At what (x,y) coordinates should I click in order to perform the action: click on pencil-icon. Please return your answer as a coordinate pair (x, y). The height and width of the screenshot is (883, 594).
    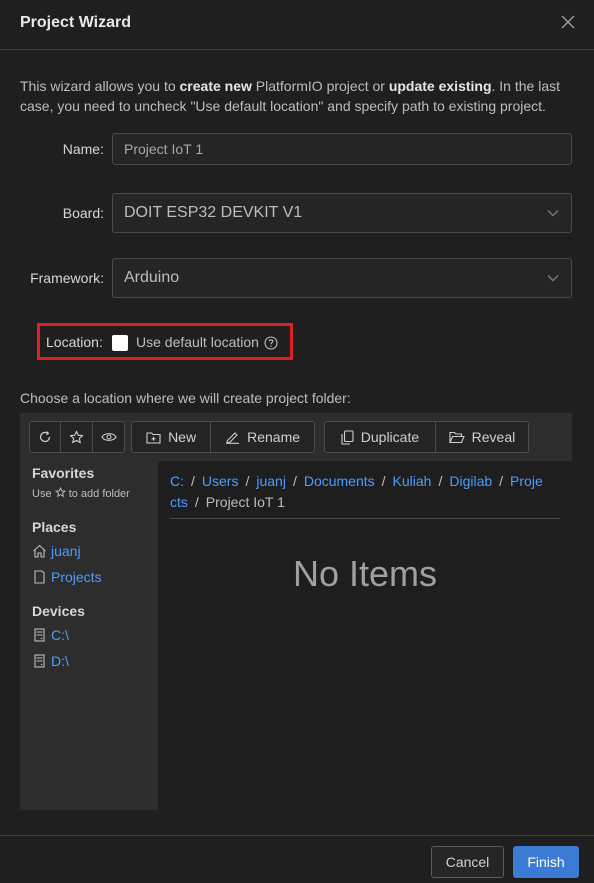
    Looking at the image, I should click on (233, 438).